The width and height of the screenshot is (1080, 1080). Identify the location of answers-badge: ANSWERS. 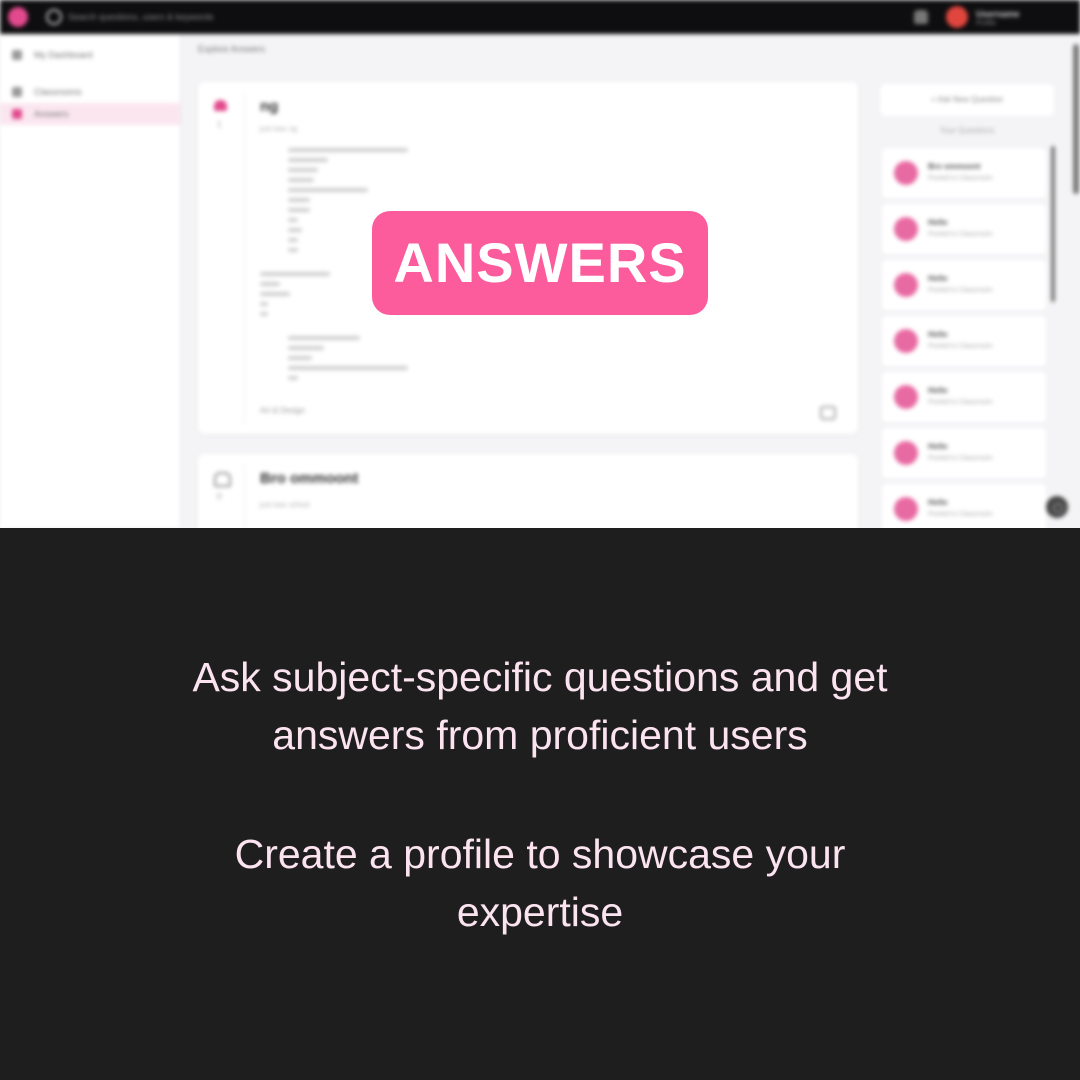
(540, 263).